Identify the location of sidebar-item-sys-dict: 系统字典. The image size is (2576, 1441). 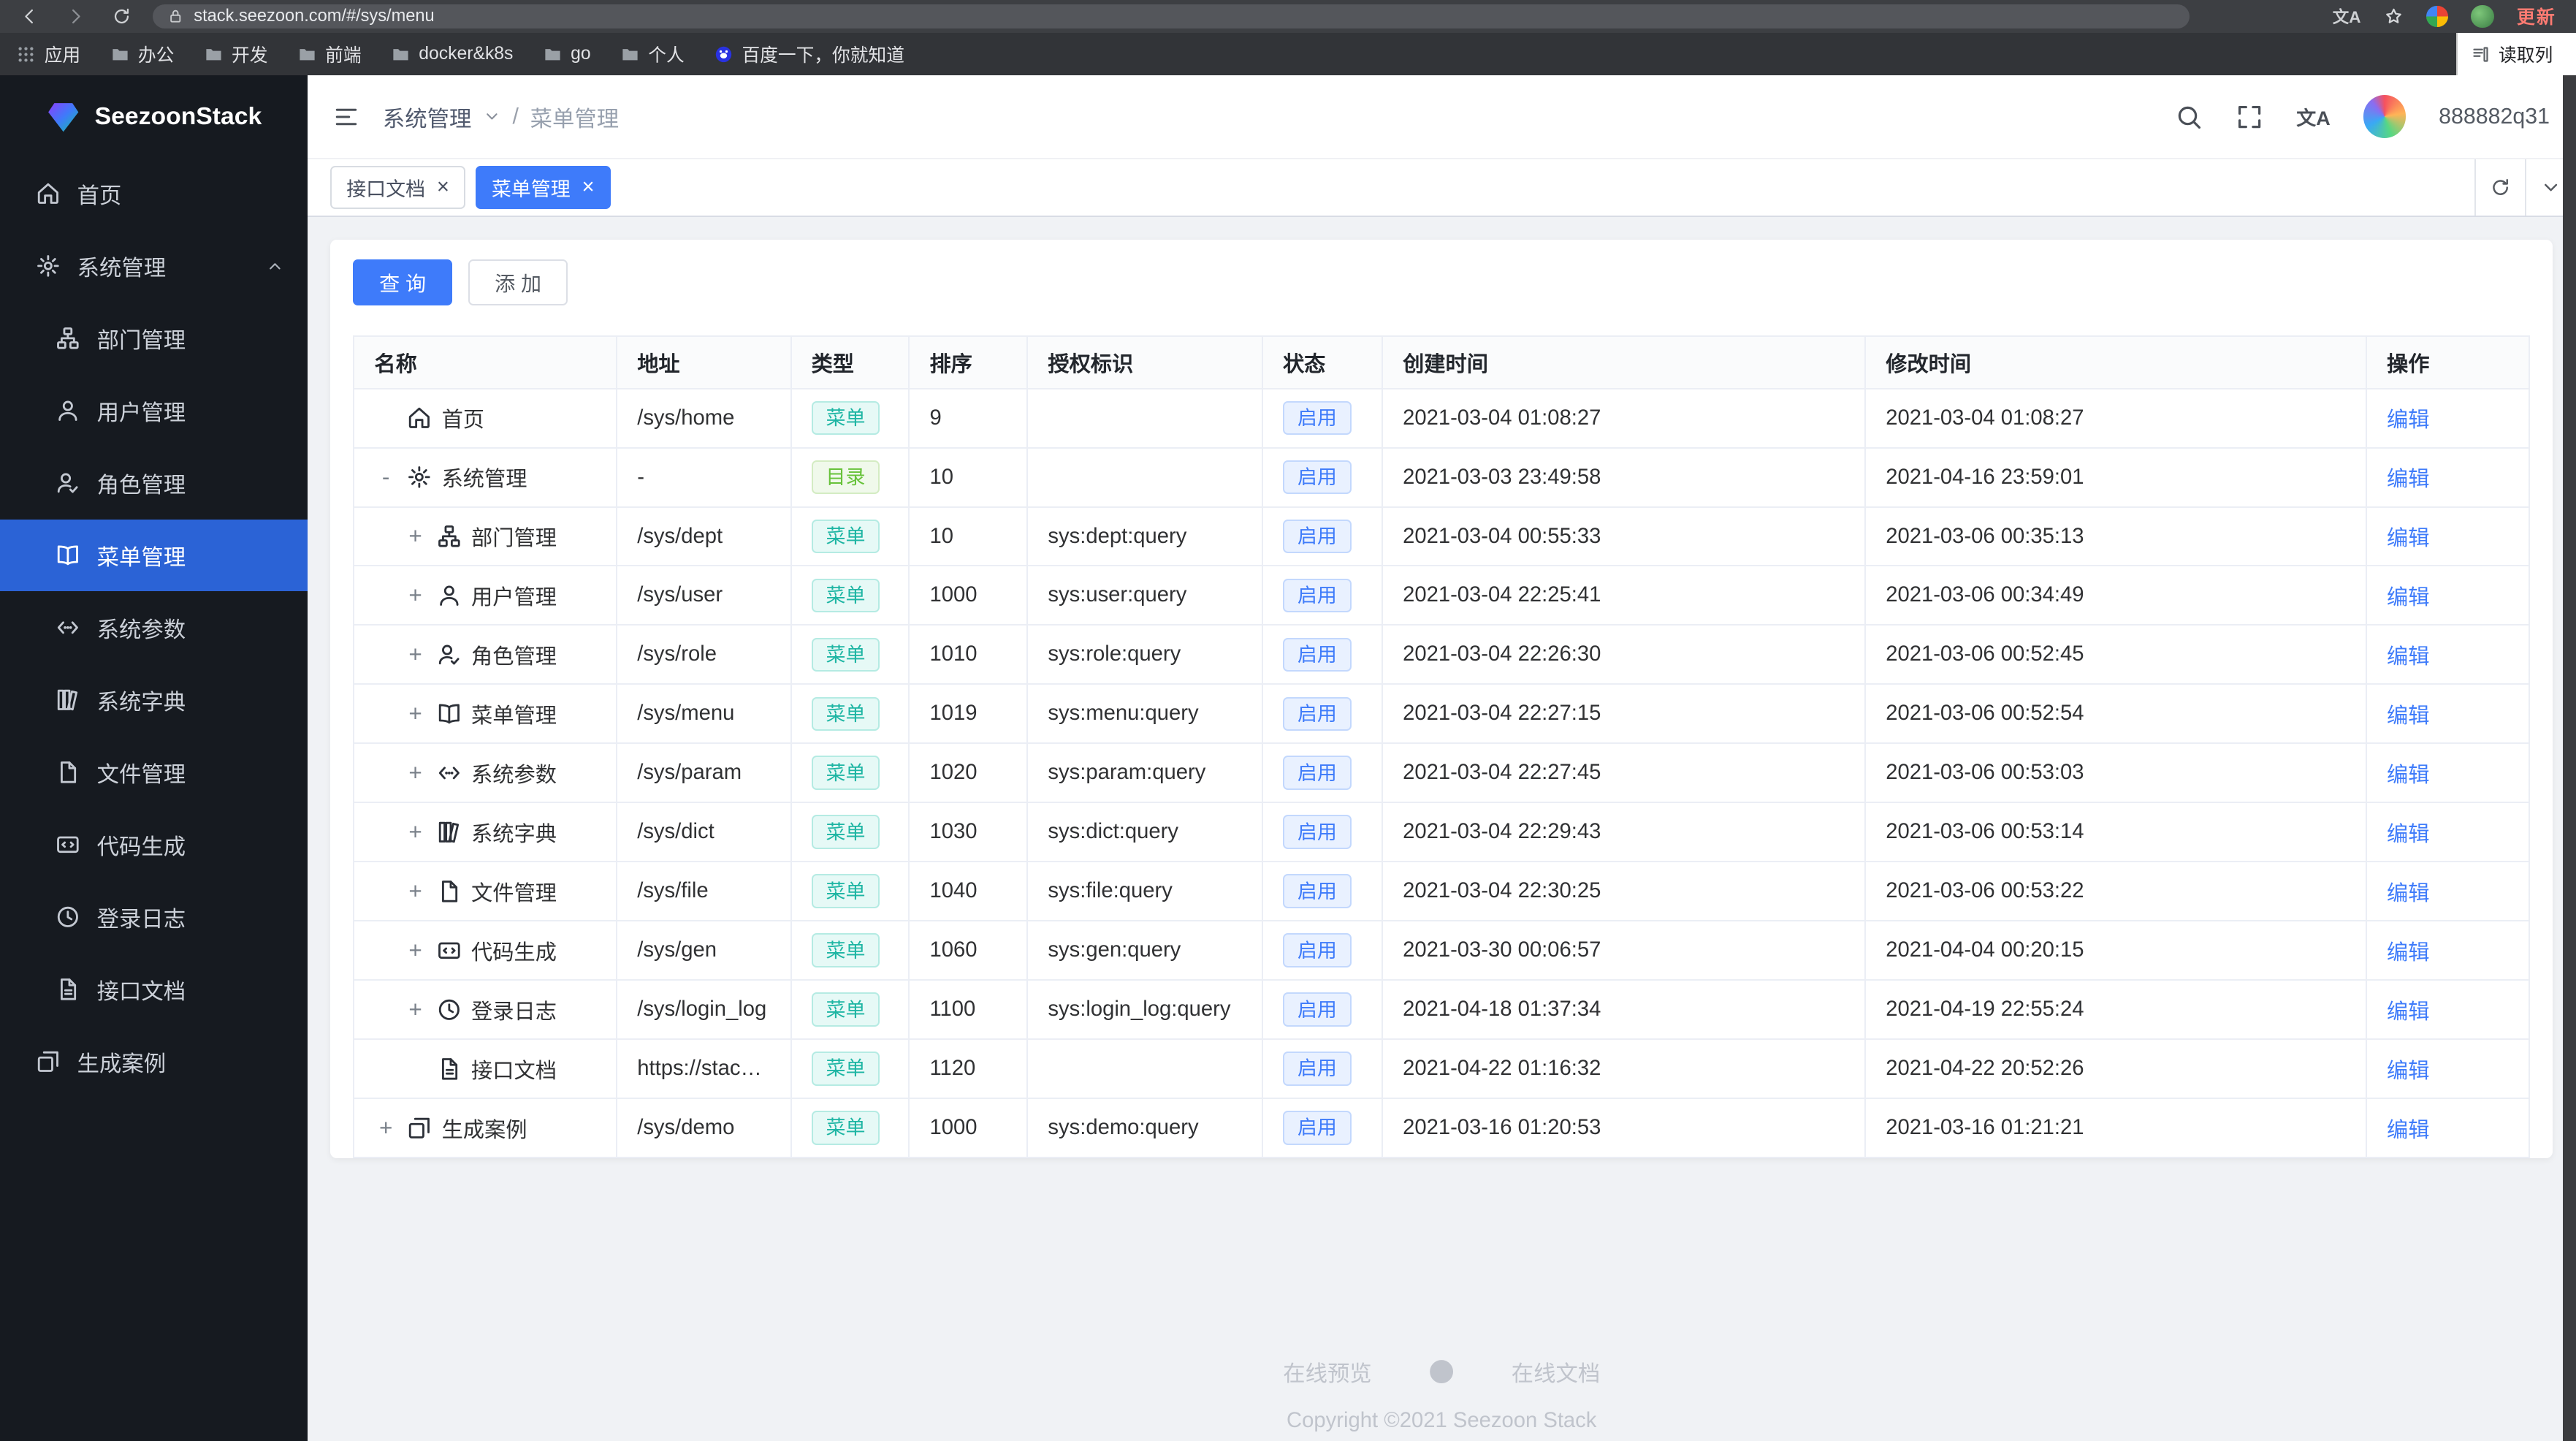
(154, 700).